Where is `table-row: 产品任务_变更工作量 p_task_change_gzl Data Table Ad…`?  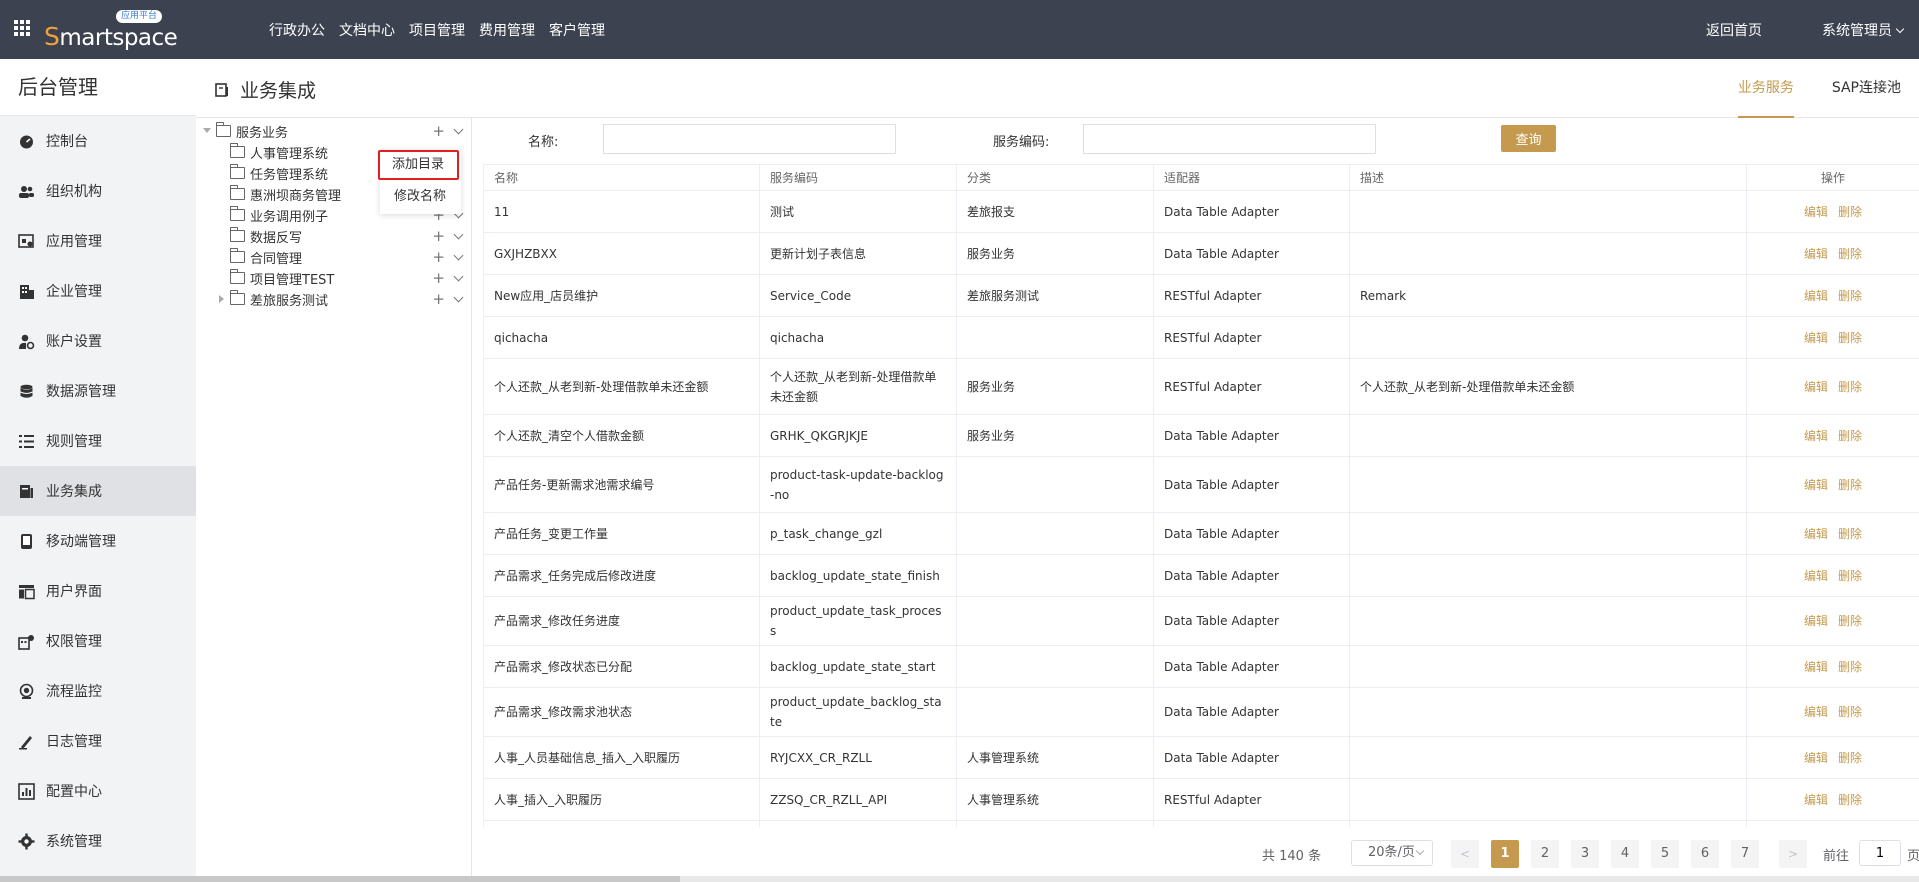
table-row: 产品任务_变更工作量 p_task_change_gzl Data Table Ad… is located at coordinates (1201, 533).